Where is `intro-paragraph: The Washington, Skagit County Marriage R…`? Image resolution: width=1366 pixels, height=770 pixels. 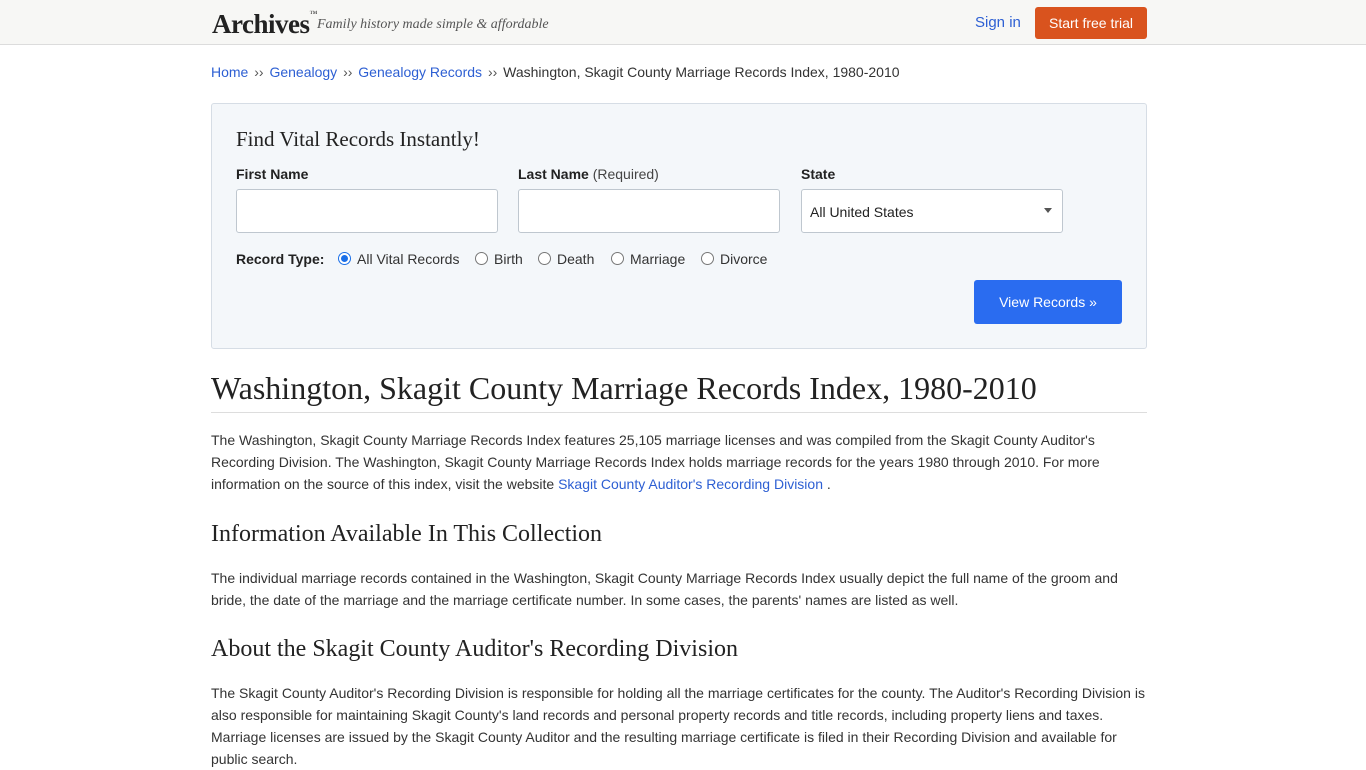 intro-paragraph: The Washington, Skagit County Marriage R… is located at coordinates (679, 462).